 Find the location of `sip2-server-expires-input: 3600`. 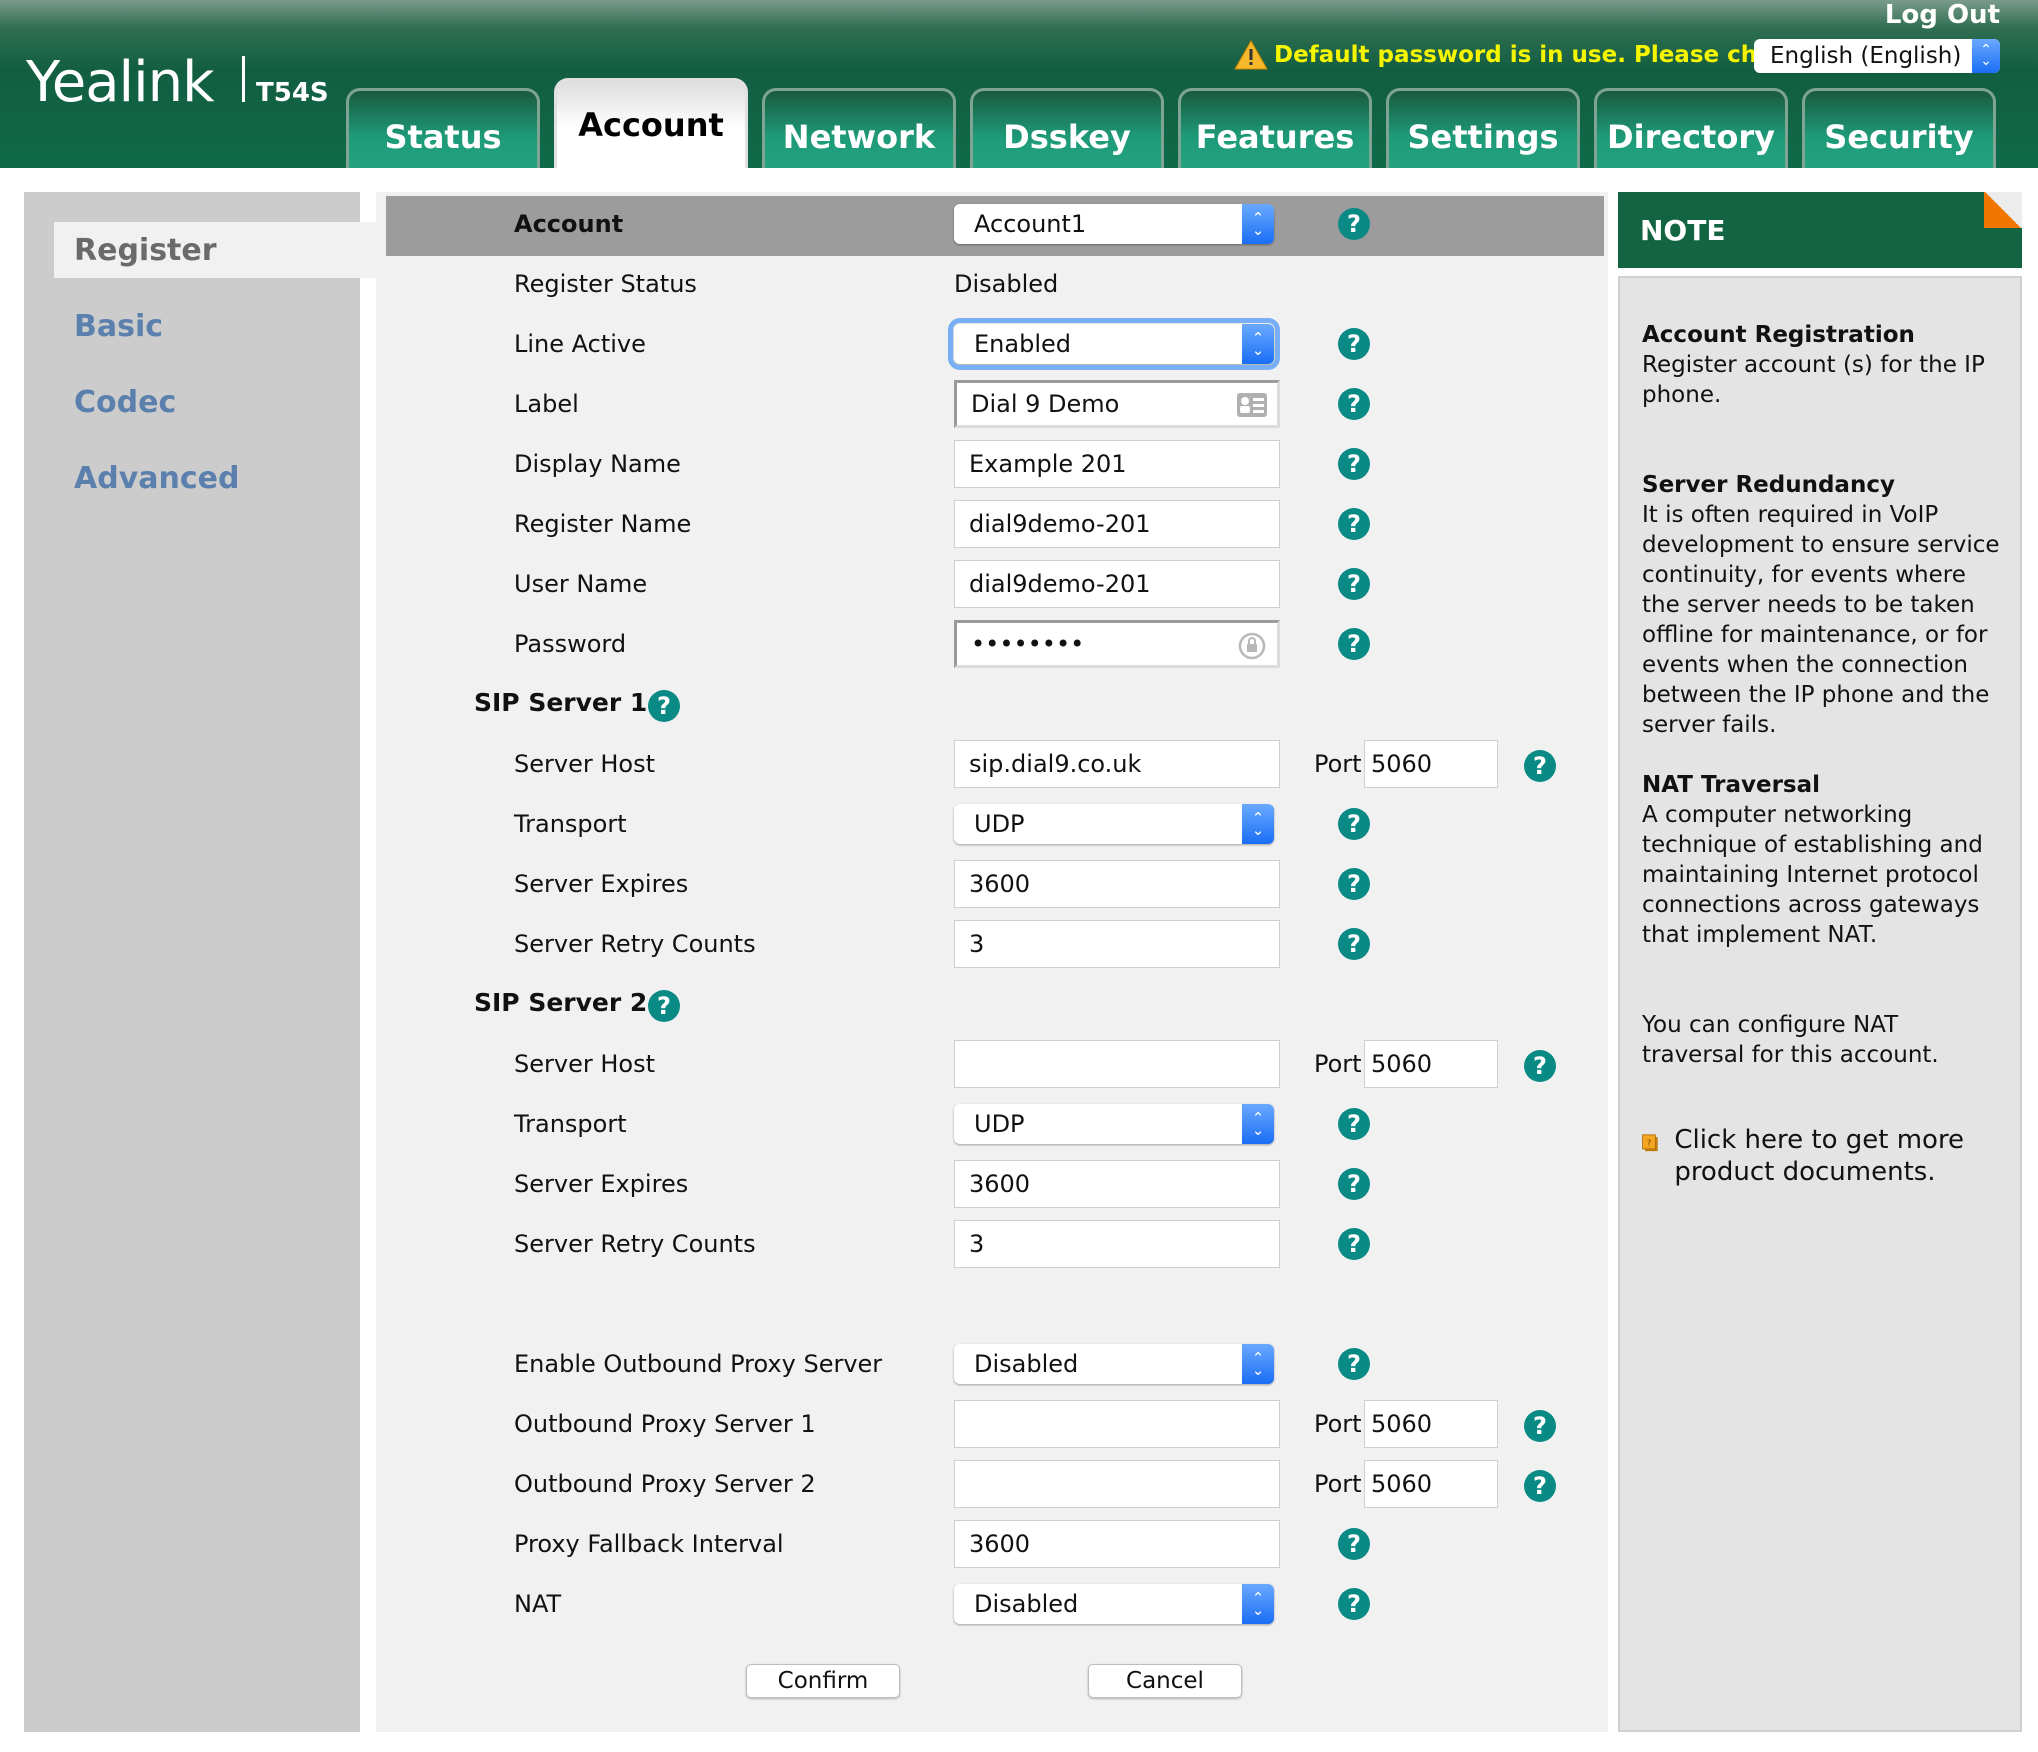

sip2-server-expires-input: 3600 is located at coordinates (1117, 1184).